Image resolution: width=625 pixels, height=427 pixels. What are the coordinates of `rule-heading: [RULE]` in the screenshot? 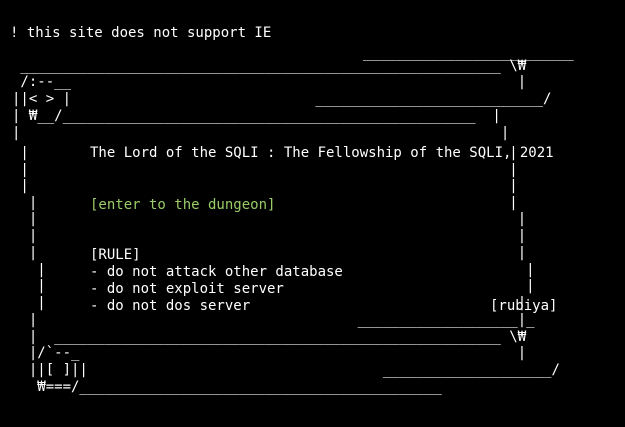 It's located at (115, 255).